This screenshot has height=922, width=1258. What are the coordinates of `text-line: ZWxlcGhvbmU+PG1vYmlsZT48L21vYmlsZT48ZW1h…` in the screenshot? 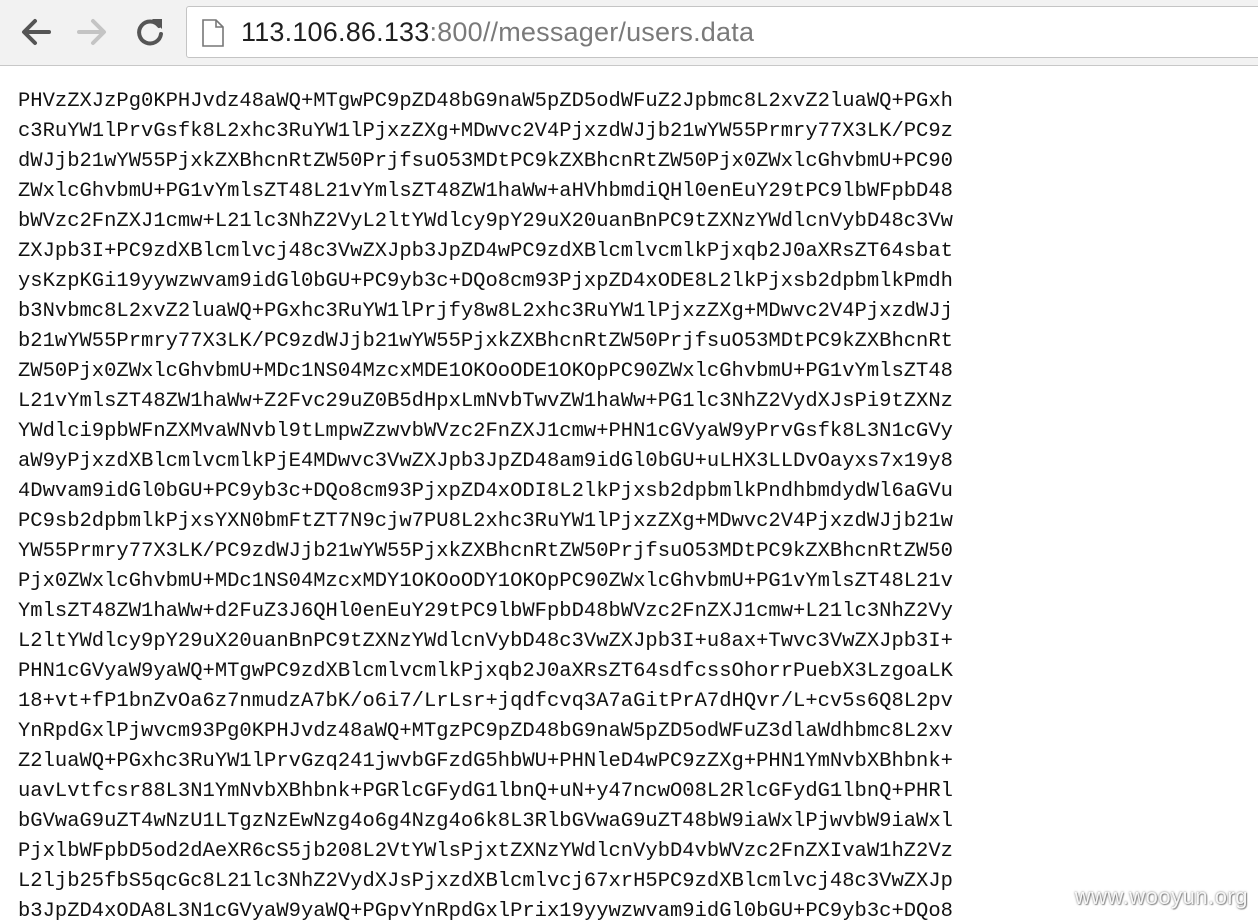 It's located at (485, 191).